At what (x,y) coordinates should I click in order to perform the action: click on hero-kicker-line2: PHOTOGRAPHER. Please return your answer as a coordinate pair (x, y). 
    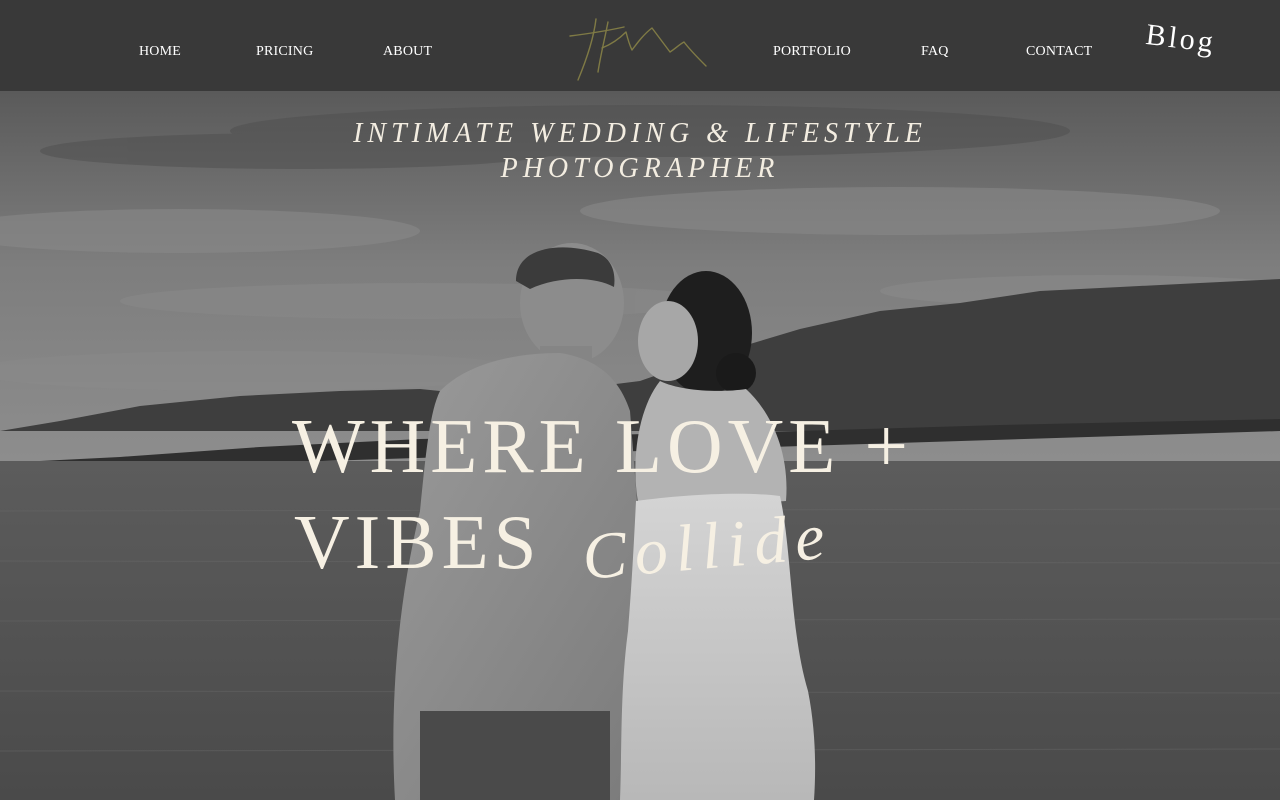
    Looking at the image, I should click on (640, 168).